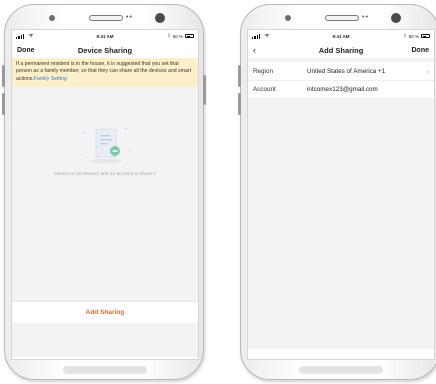  What do you see at coordinates (204, 90) in the screenshot?
I see `power-button` at bounding box center [204, 90].